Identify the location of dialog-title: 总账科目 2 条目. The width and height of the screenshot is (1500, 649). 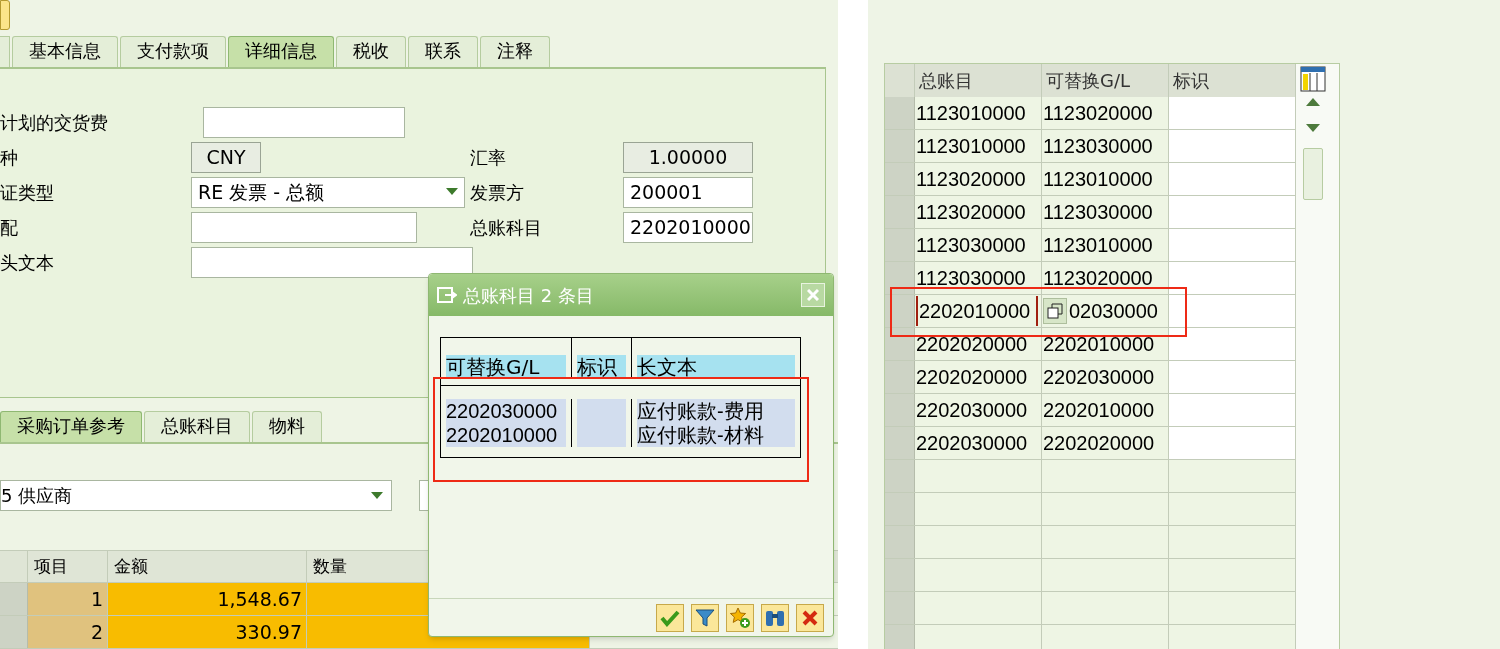
(529, 295).